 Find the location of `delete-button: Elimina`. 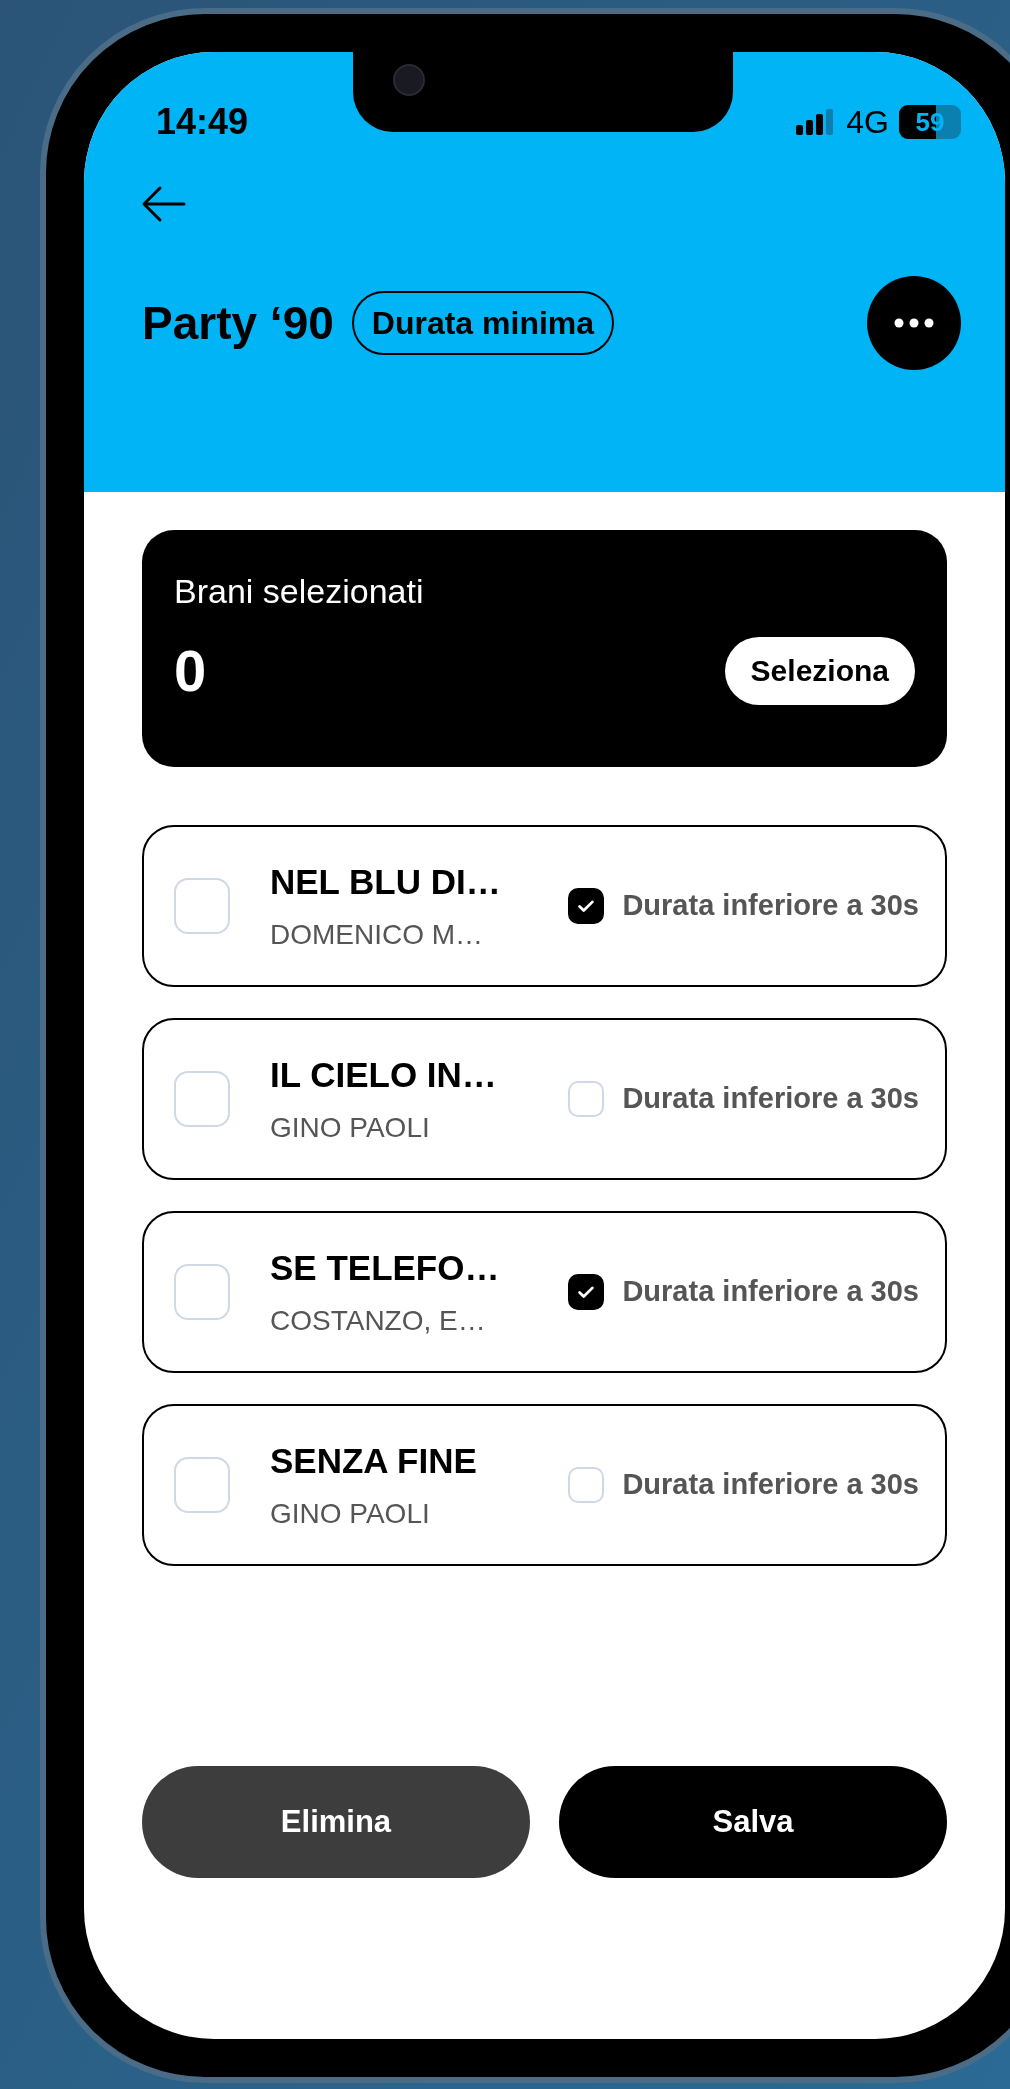

delete-button: Elimina is located at coordinates (336, 1822).